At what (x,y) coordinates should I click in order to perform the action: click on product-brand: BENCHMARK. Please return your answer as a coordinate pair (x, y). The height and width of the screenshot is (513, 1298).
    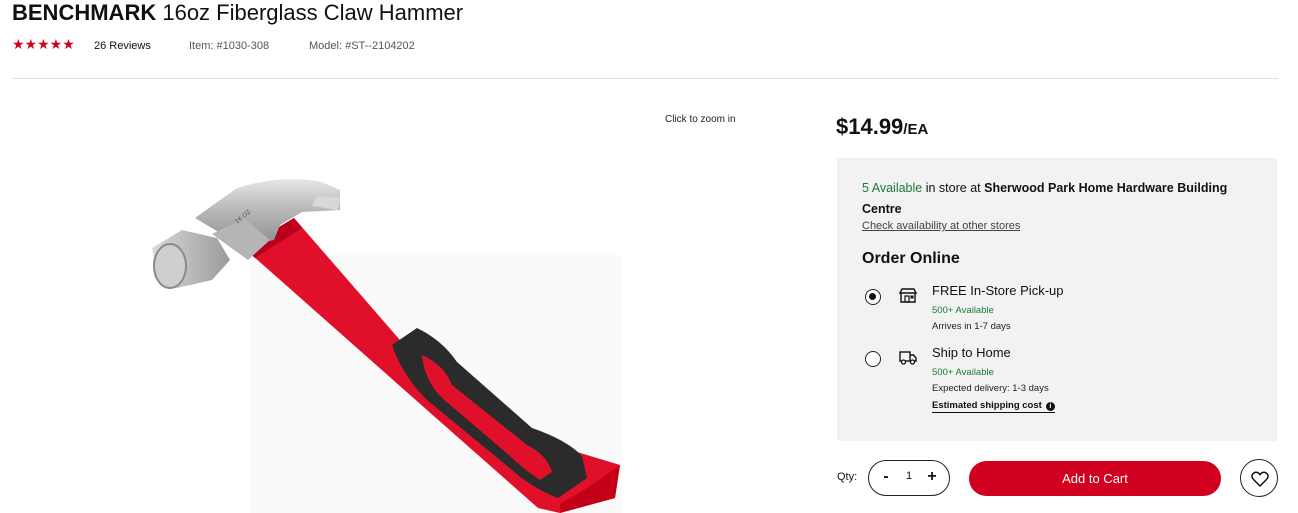
    Looking at the image, I should click on (84, 12).